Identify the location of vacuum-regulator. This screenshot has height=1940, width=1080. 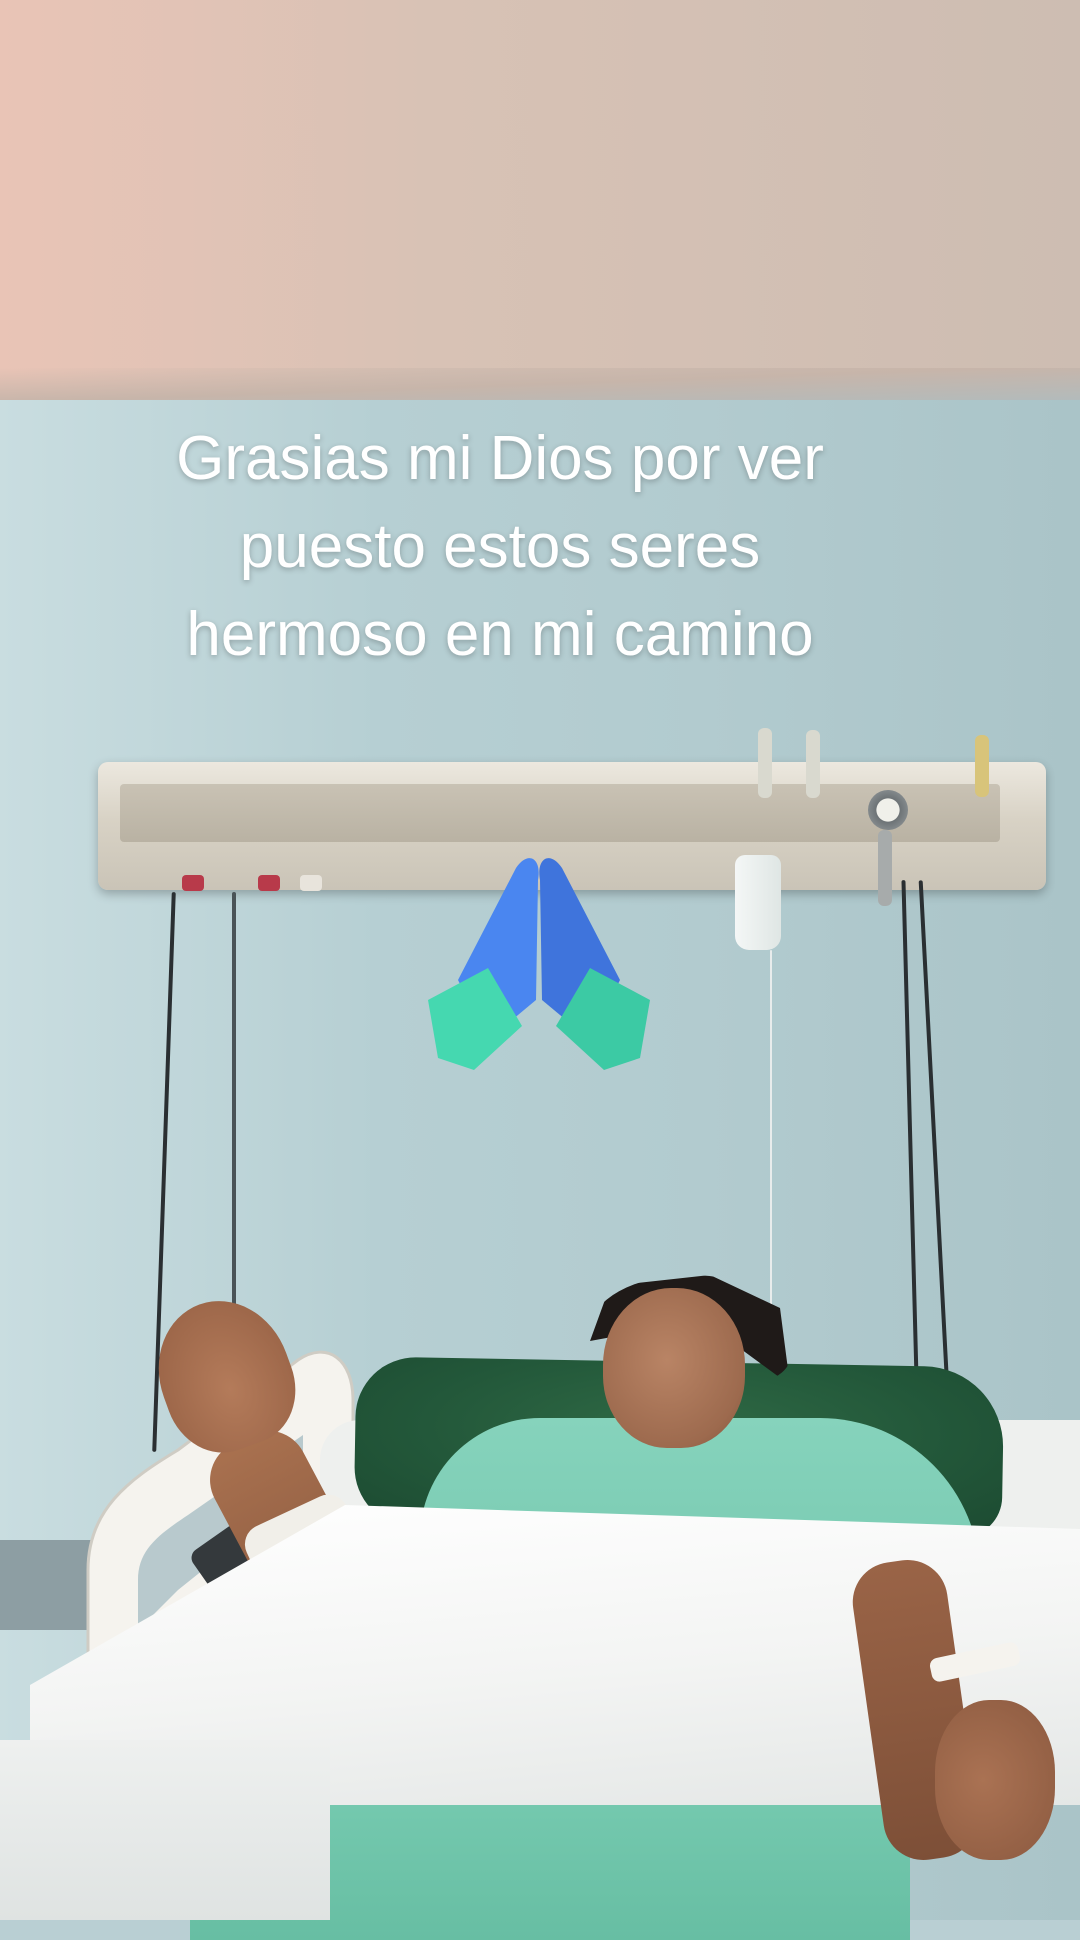
(885, 868).